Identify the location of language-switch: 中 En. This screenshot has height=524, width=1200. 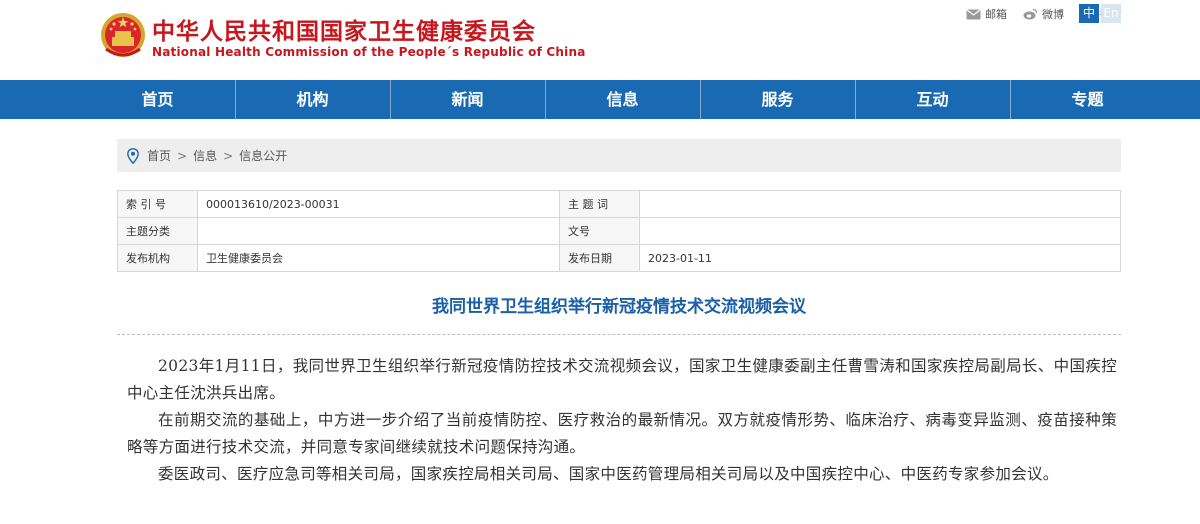
(1100, 13).